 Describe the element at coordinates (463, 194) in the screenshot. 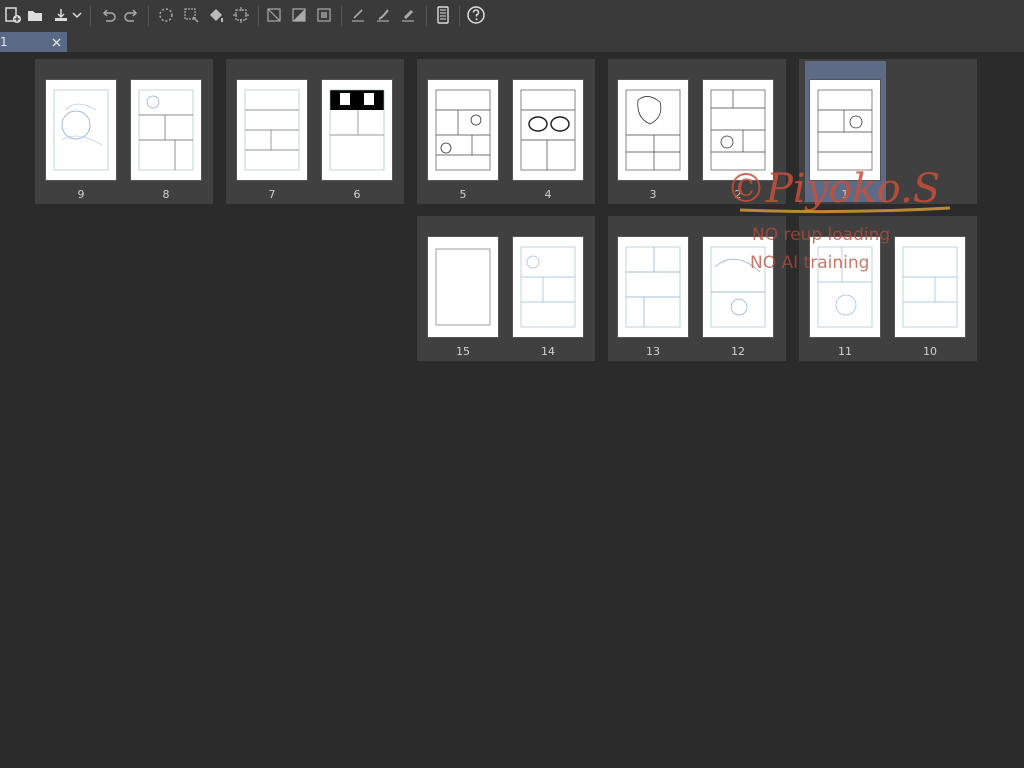

I see `page-number: 5` at that location.